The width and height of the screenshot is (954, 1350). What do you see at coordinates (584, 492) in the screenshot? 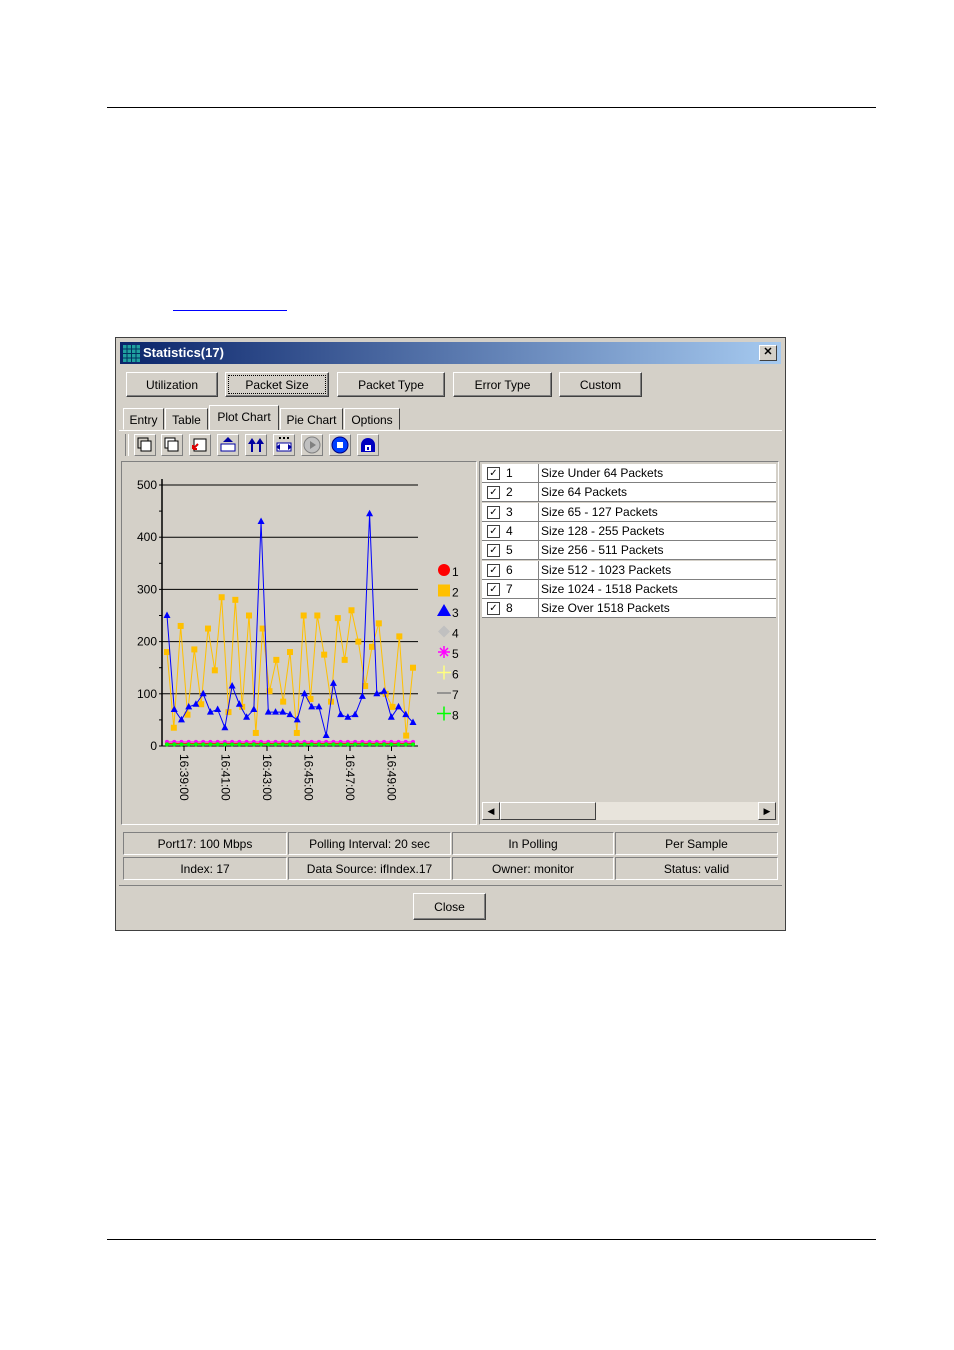
I see `series-label: Size 64 Packets` at bounding box center [584, 492].